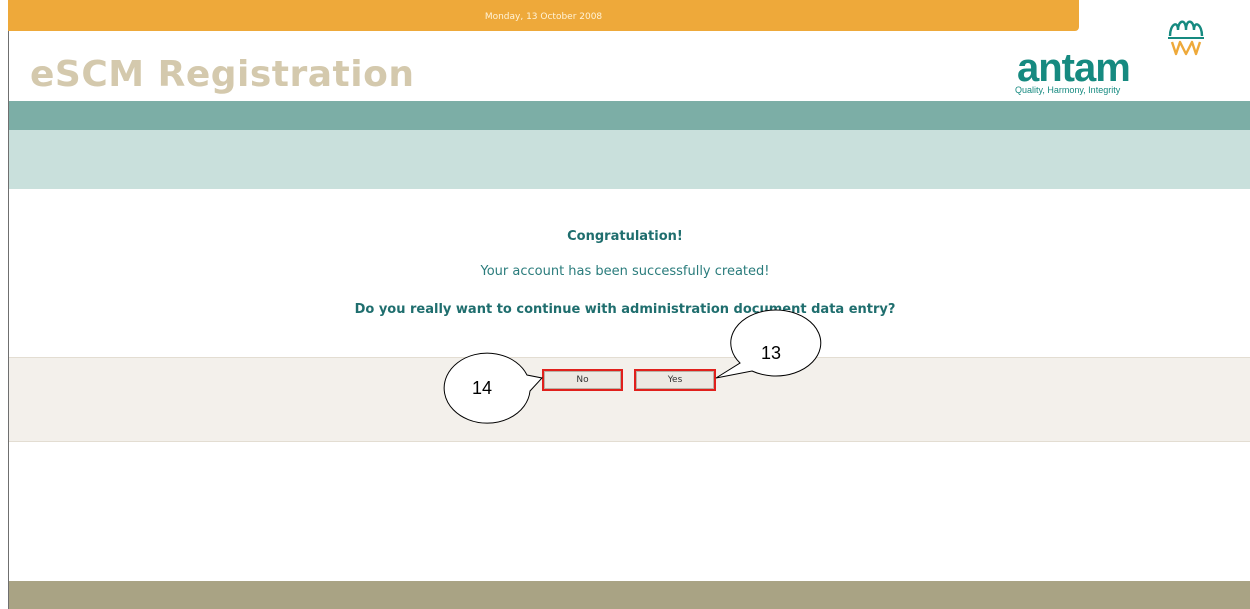 This screenshot has height=609, width=1250. I want to click on footer-bar, so click(629, 595).